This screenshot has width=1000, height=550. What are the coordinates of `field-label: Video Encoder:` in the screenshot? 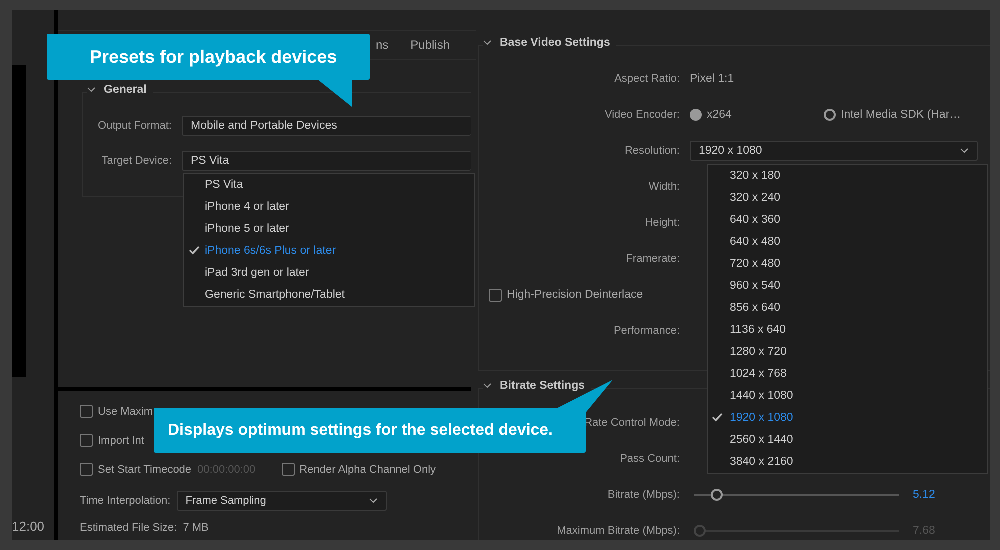 It's located at (642, 115).